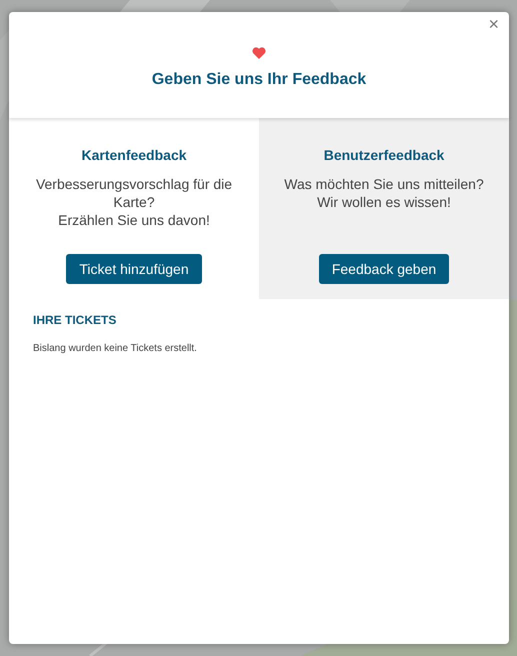 Image resolution: width=517 pixels, height=656 pixels. I want to click on dialog-title: Geben Sie uns Ihr Feedback, so click(259, 80).